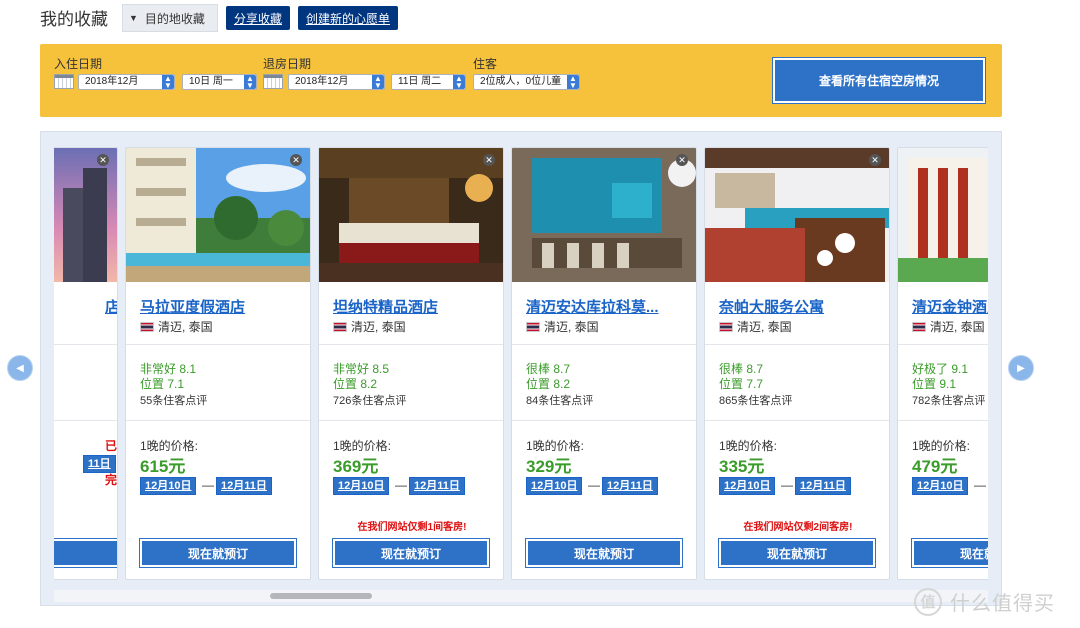  I want to click on checkin-day-select: 10日 周一 ▲ ▼, so click(219, 82).